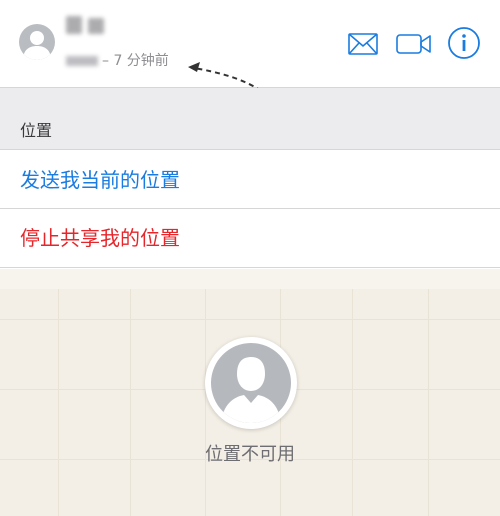 This screenshot has height=516, width=500. Describe the element at coordinates (100, 180) in the screenshot. I see `send-current-location-label: 发送我当前的位置` at that location.